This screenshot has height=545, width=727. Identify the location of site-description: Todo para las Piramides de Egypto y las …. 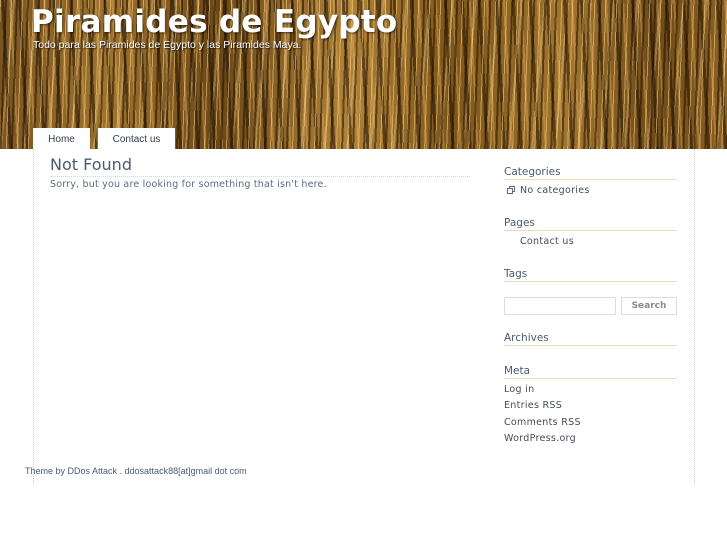
(167, 45).